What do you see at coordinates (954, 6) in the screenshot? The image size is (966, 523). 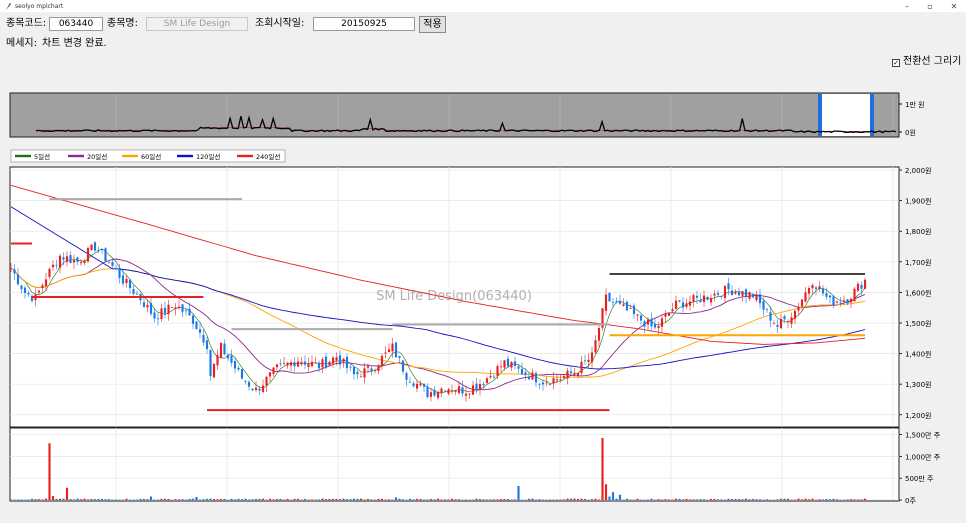 I see `close-icon: ✕` at bounding box center [954, 6].